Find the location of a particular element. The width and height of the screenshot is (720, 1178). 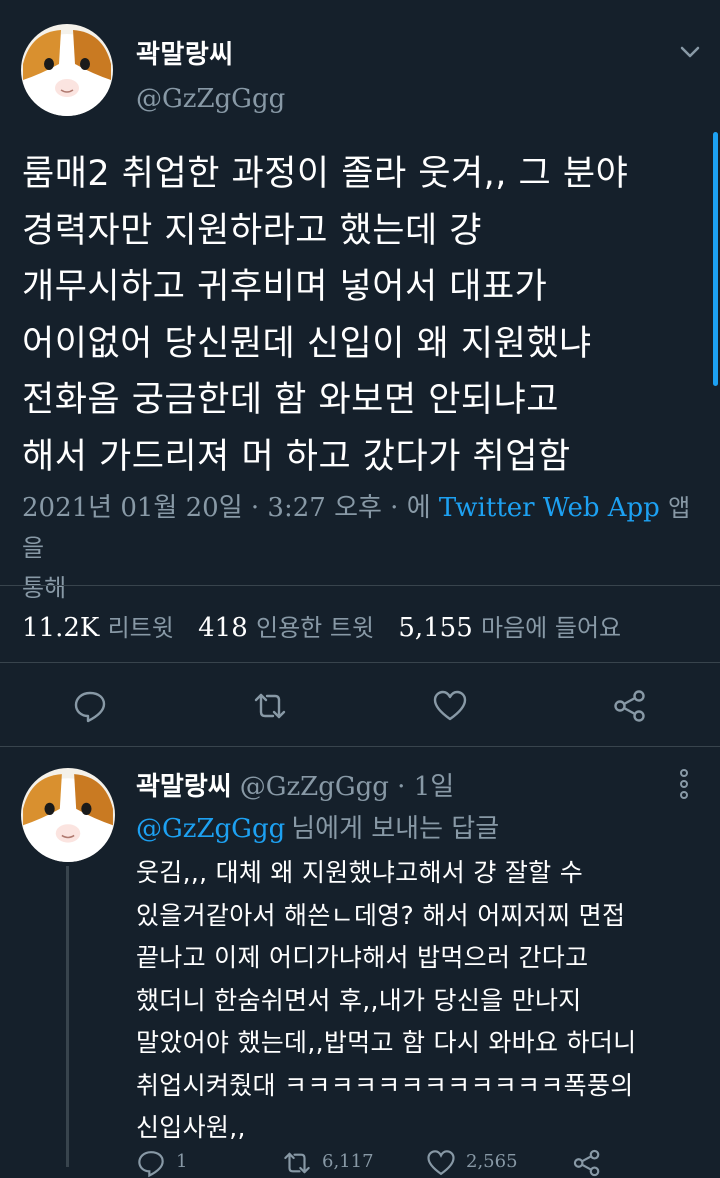

reply-author-handle: @GzZgGgg · 1일 is located at coordinates (347, 787).